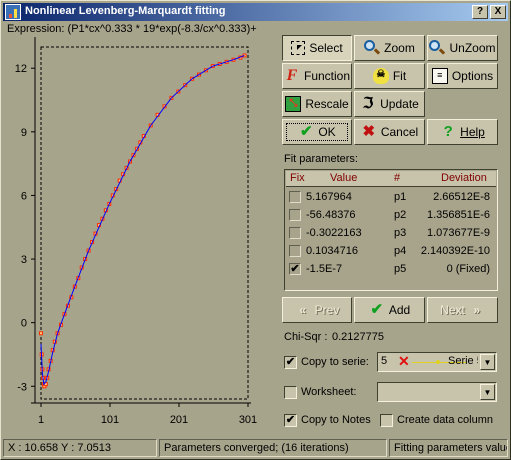 This screenshot has height=460, width=511. Describe the element at coordinates (391, 179) in the screenshot. I see `grid-header: Fix Value # Deviation` at that location.